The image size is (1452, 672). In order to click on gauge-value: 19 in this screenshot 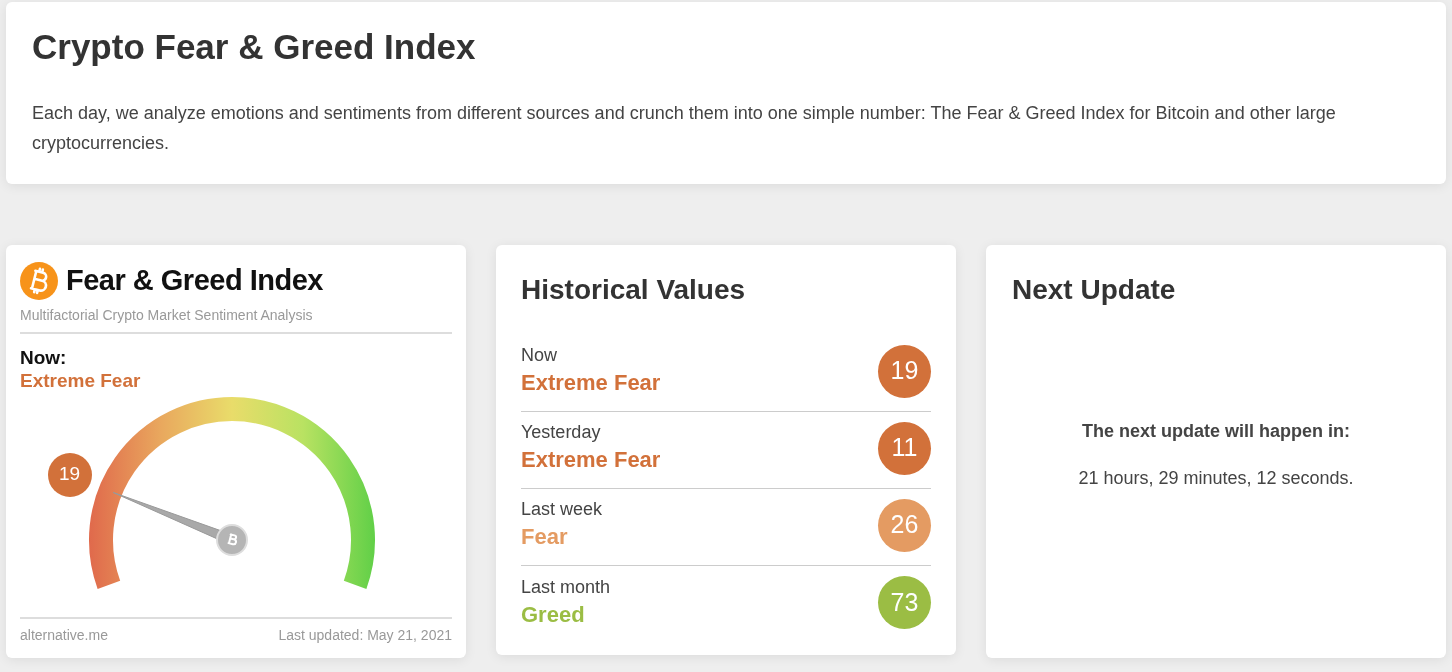, I will do `click(69, 474)`.